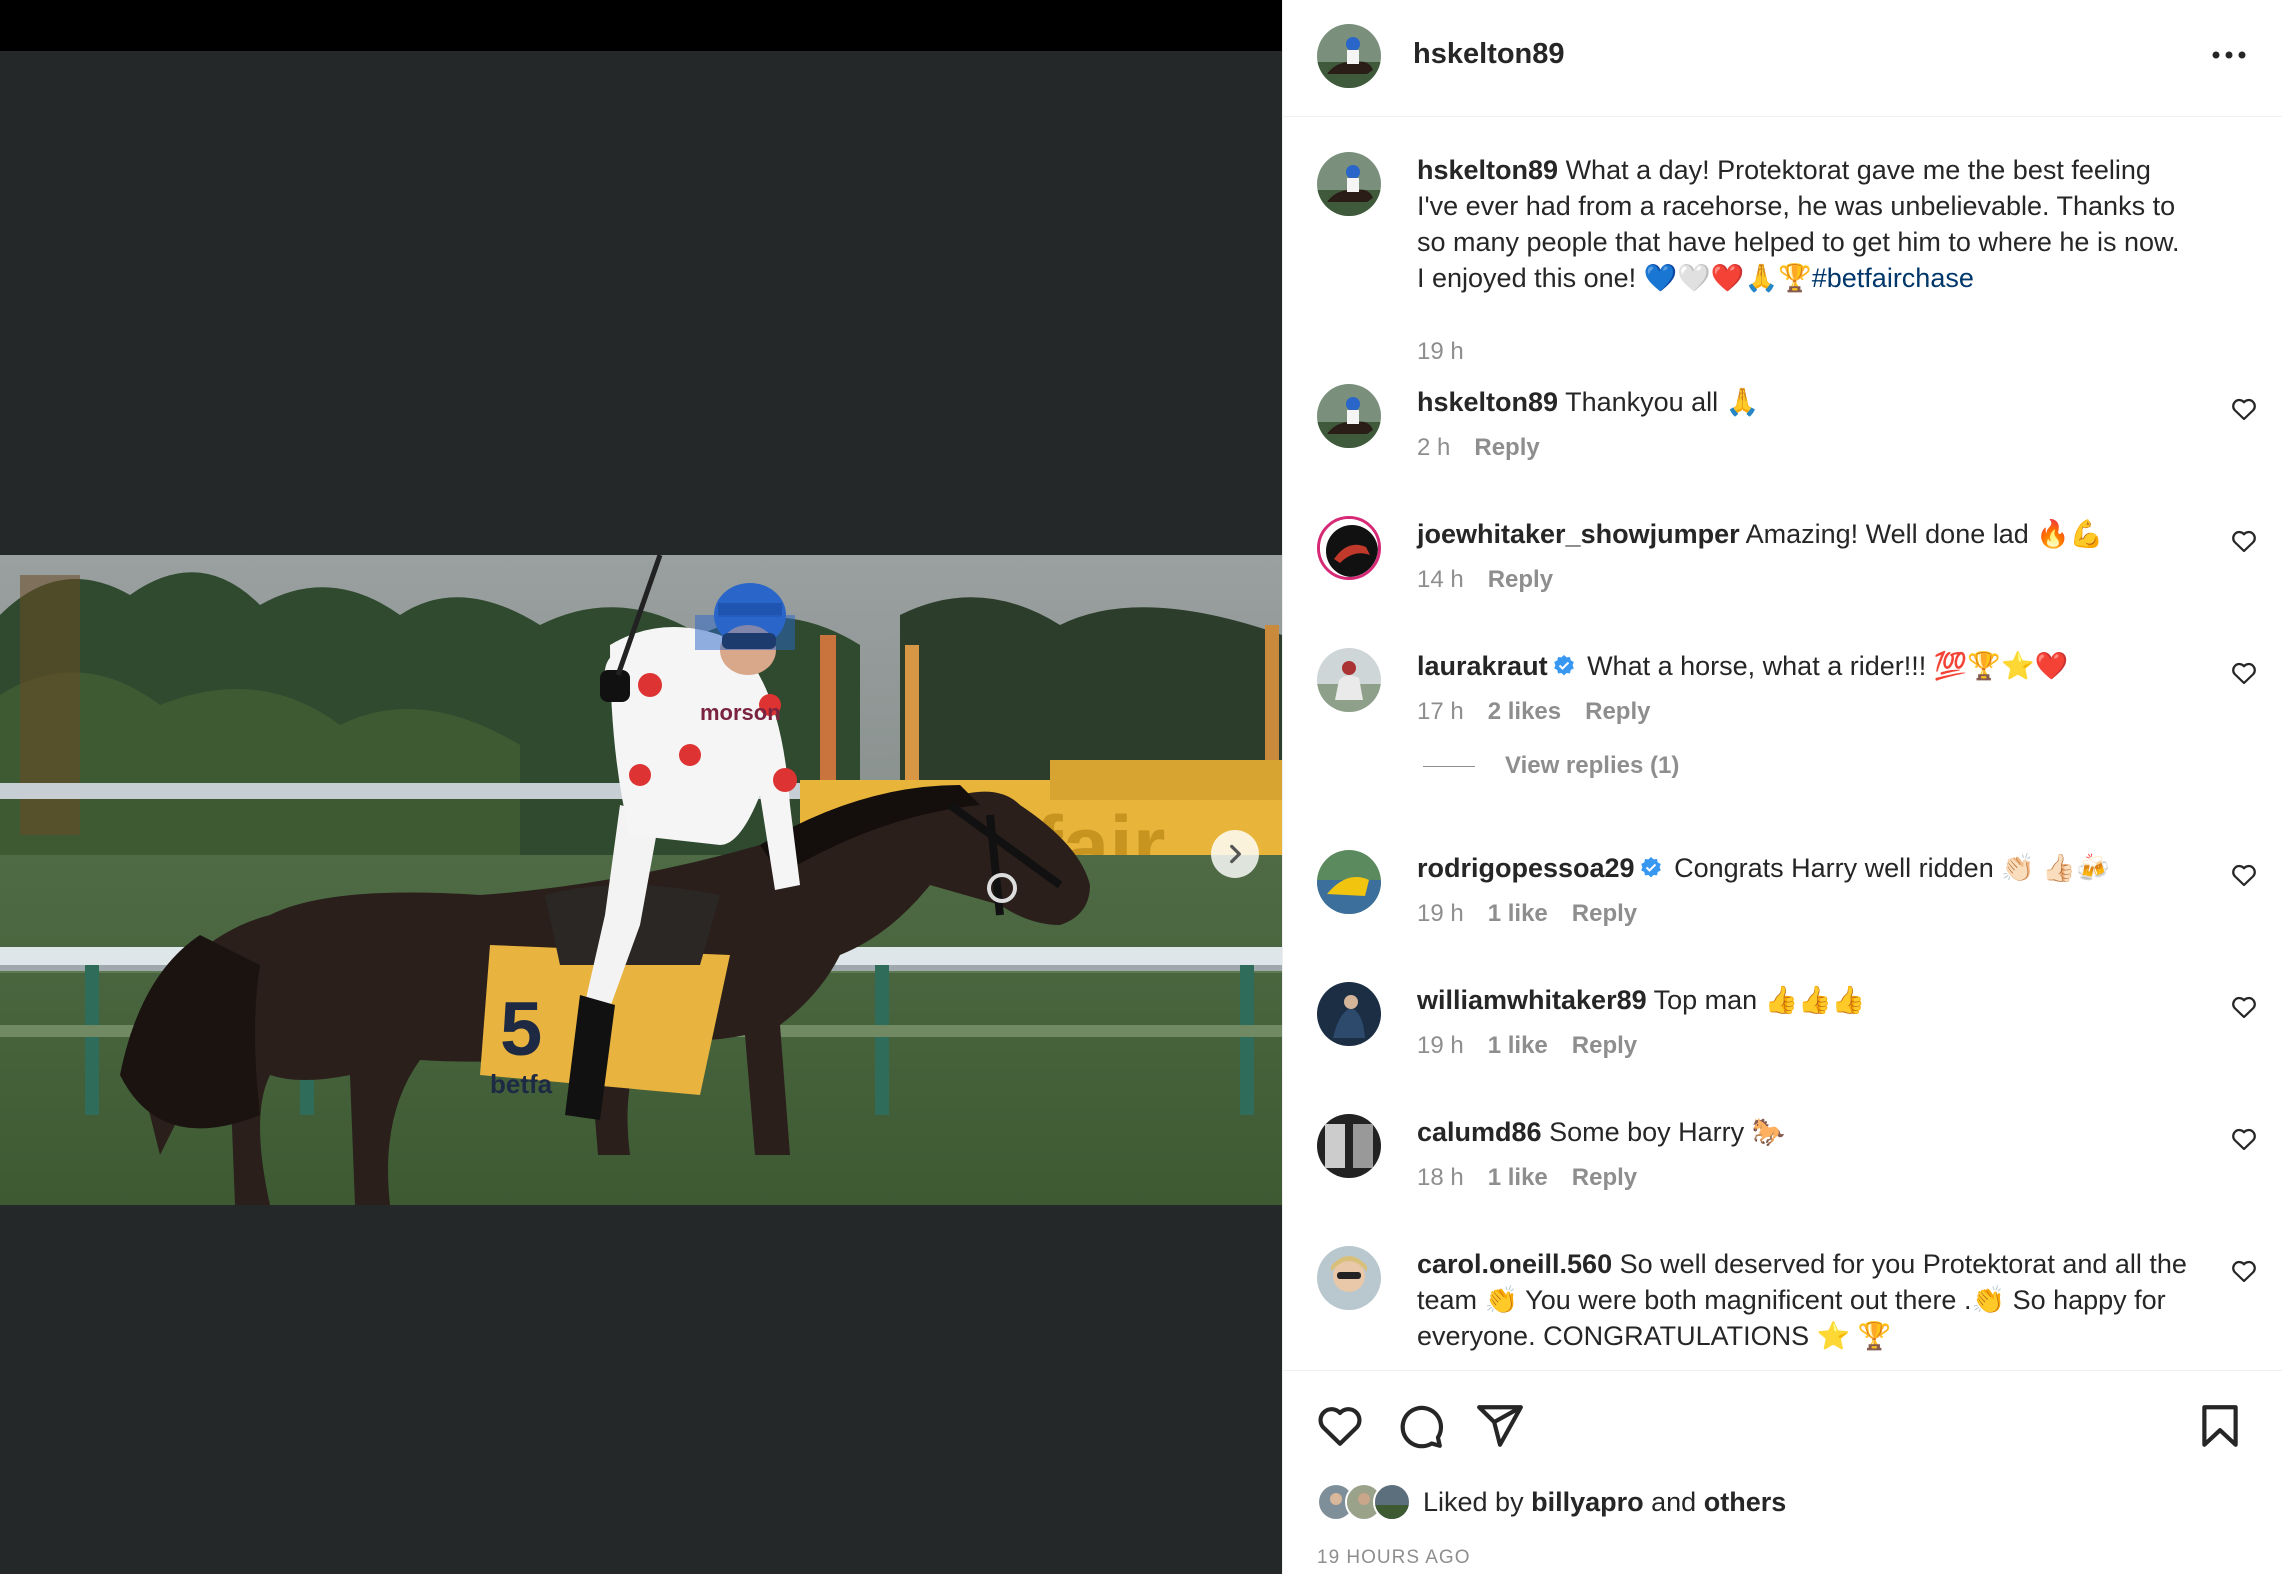 Image resolution: width=2282 pixels, height=1574 pixels. I want to click on divider-line, so click(1449, 766).